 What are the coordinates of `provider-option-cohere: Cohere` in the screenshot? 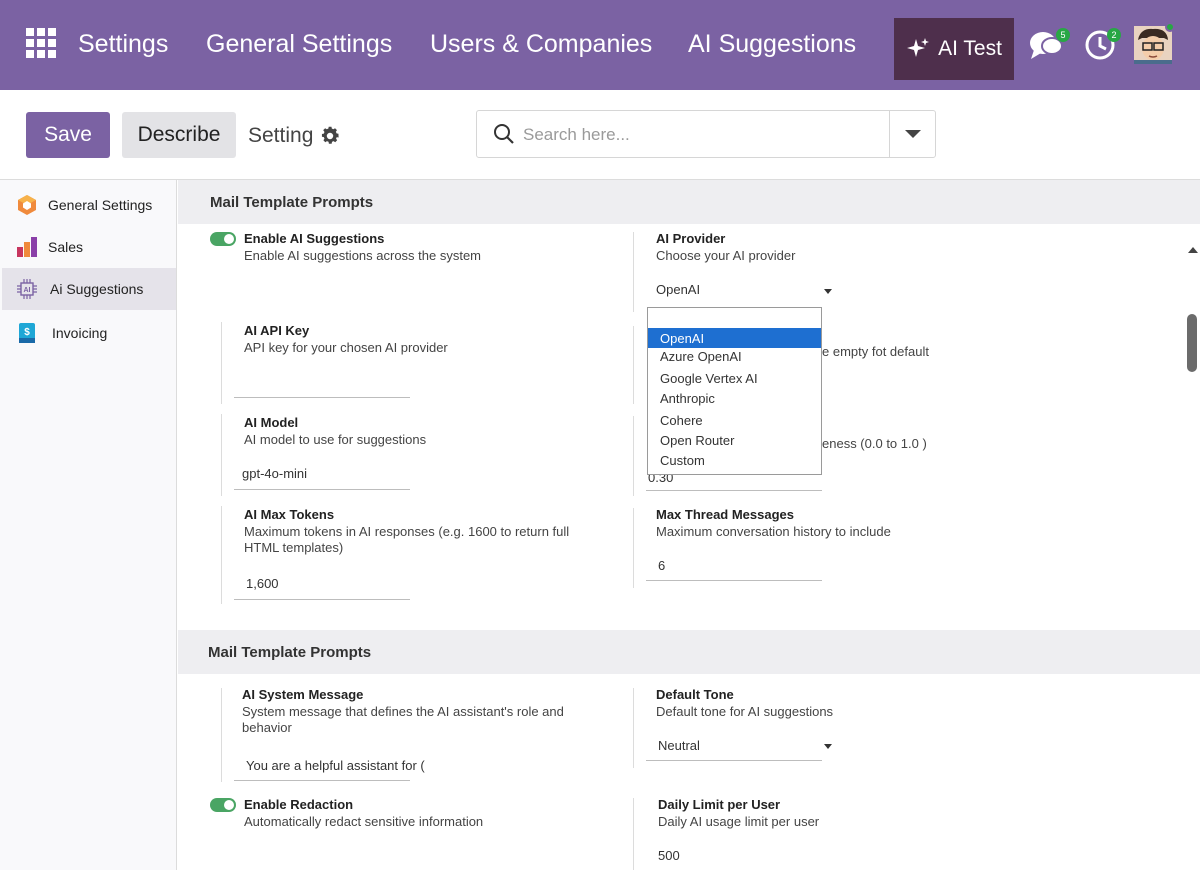 It's located at (734, 420).